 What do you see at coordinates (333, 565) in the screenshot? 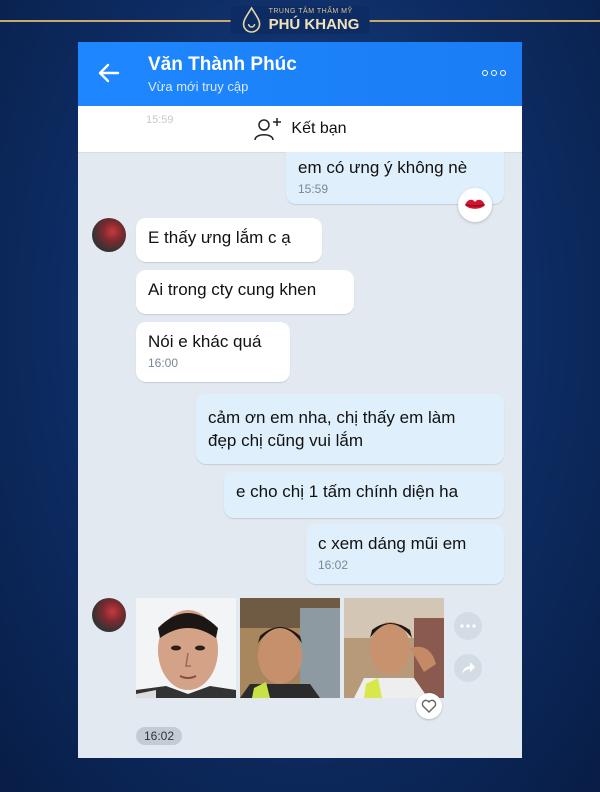
I see `message-time: 16:02` at bounding box center [333, 565].